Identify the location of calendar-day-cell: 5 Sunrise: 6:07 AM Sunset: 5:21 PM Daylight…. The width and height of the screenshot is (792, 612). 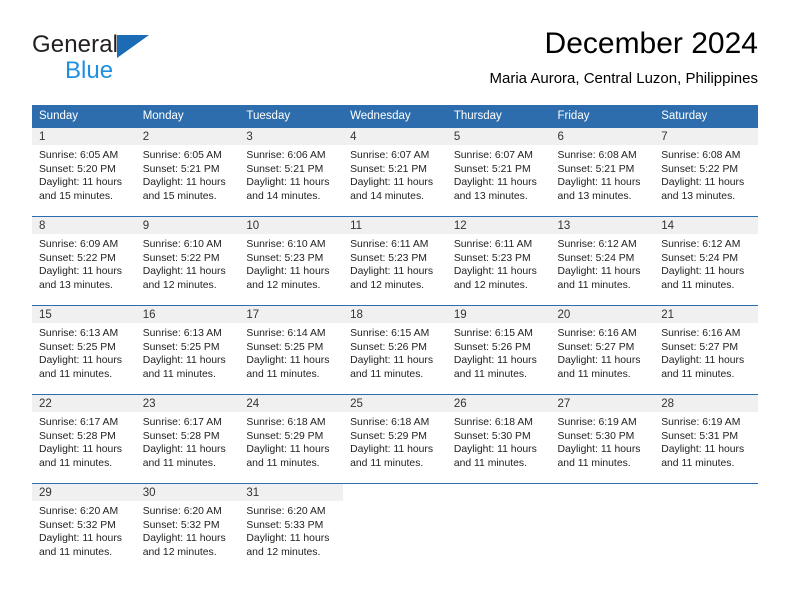
(498, 172).